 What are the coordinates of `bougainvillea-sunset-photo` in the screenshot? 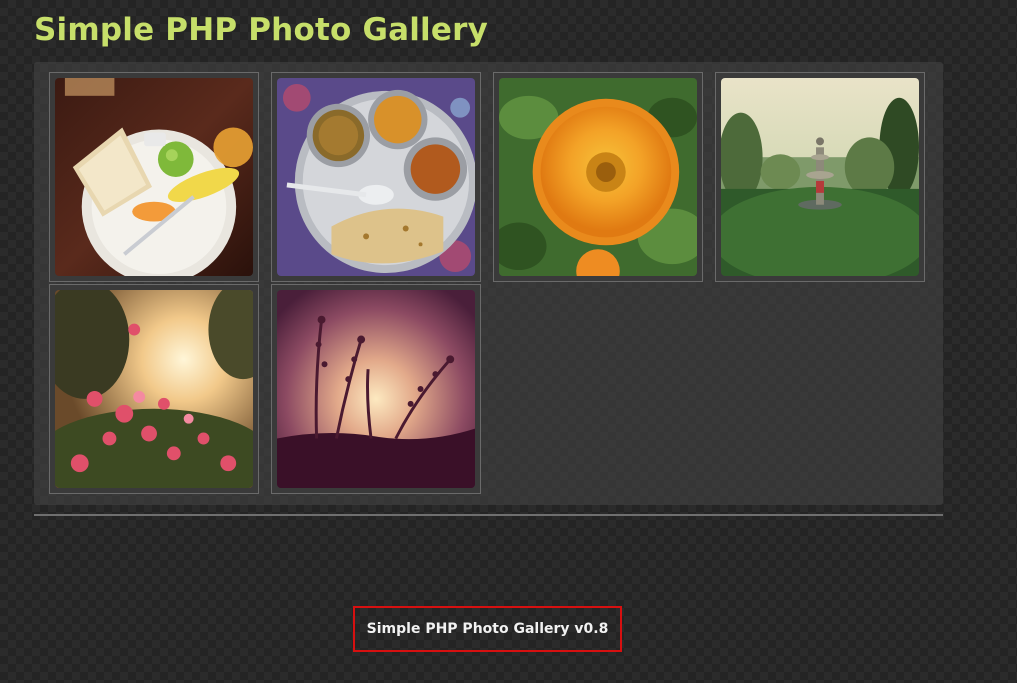 It's located at (154, 389).